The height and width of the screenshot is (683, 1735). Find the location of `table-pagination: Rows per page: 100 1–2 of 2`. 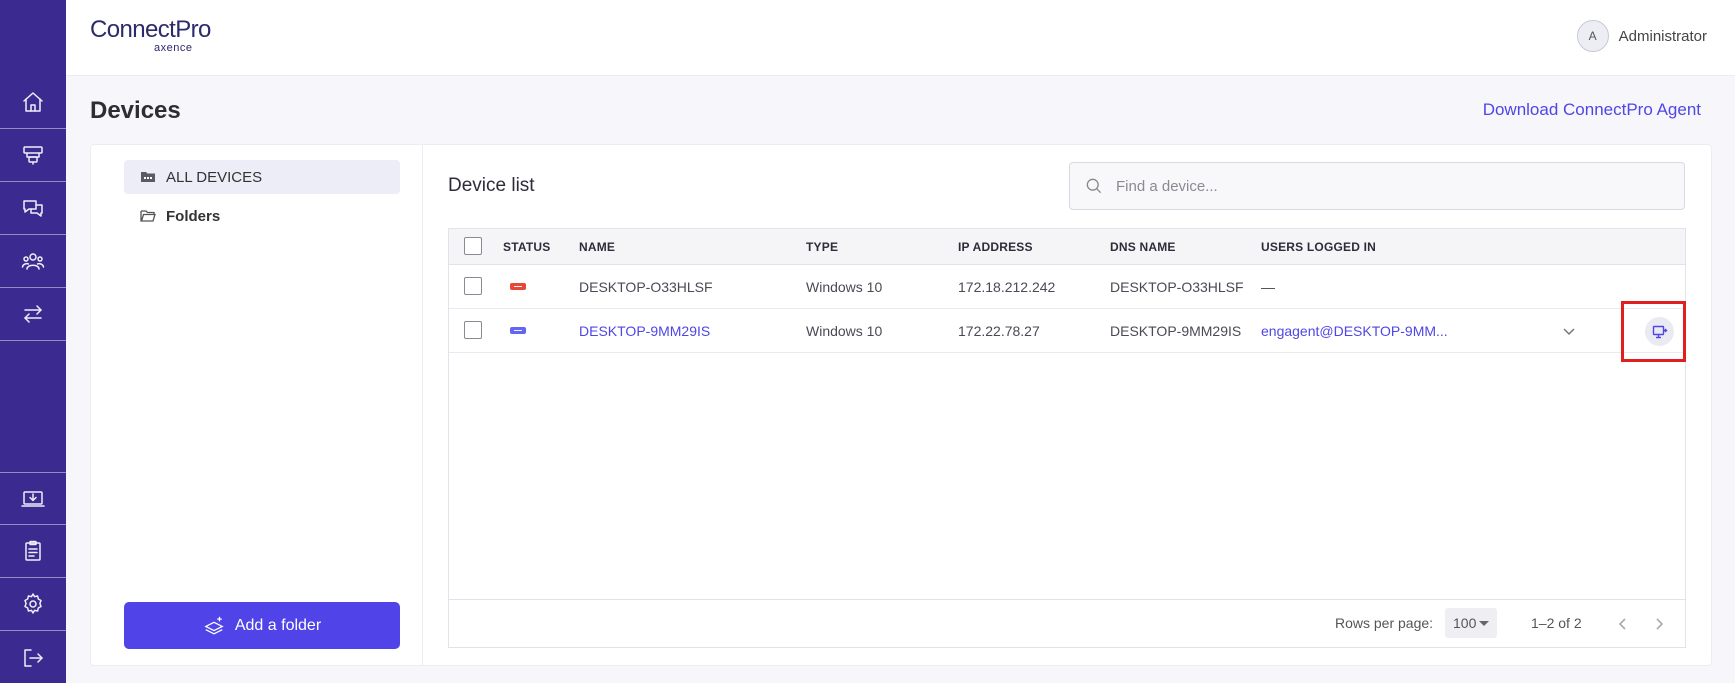

table-pagination: Rows per page: 100 1–2 of 2 is located at coordinates (1067, 623).